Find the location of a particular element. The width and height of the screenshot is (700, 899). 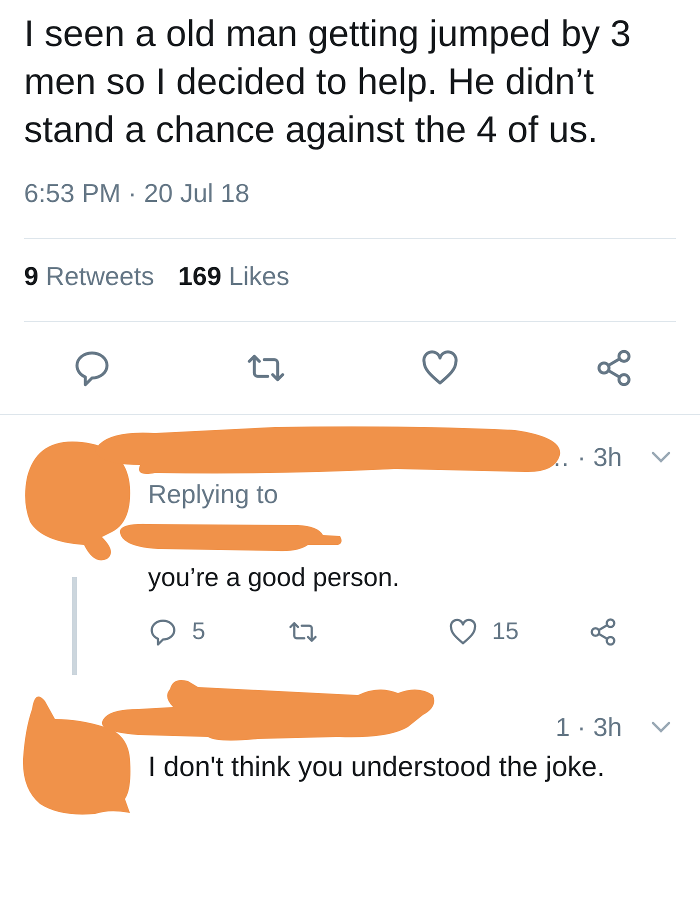

action-count: 15 is located at coordinates (505, 632).